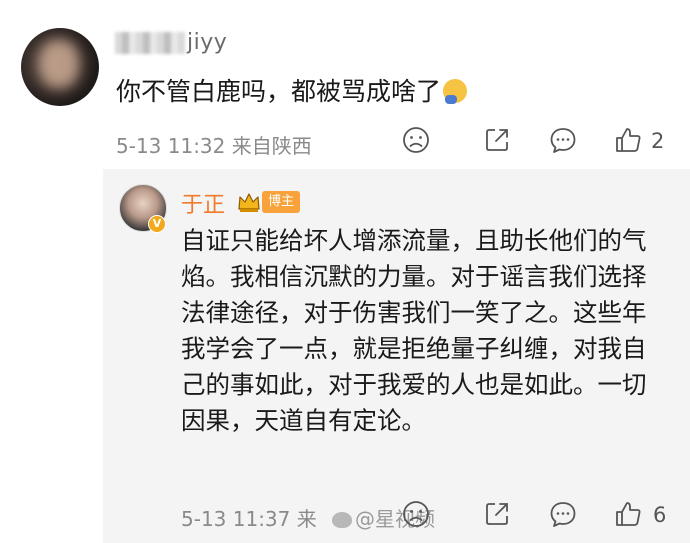  What do you see at coordinates (660, 515) in the screenshot?
I see `reply-like-count: 6` at bounding box center [660, 515].